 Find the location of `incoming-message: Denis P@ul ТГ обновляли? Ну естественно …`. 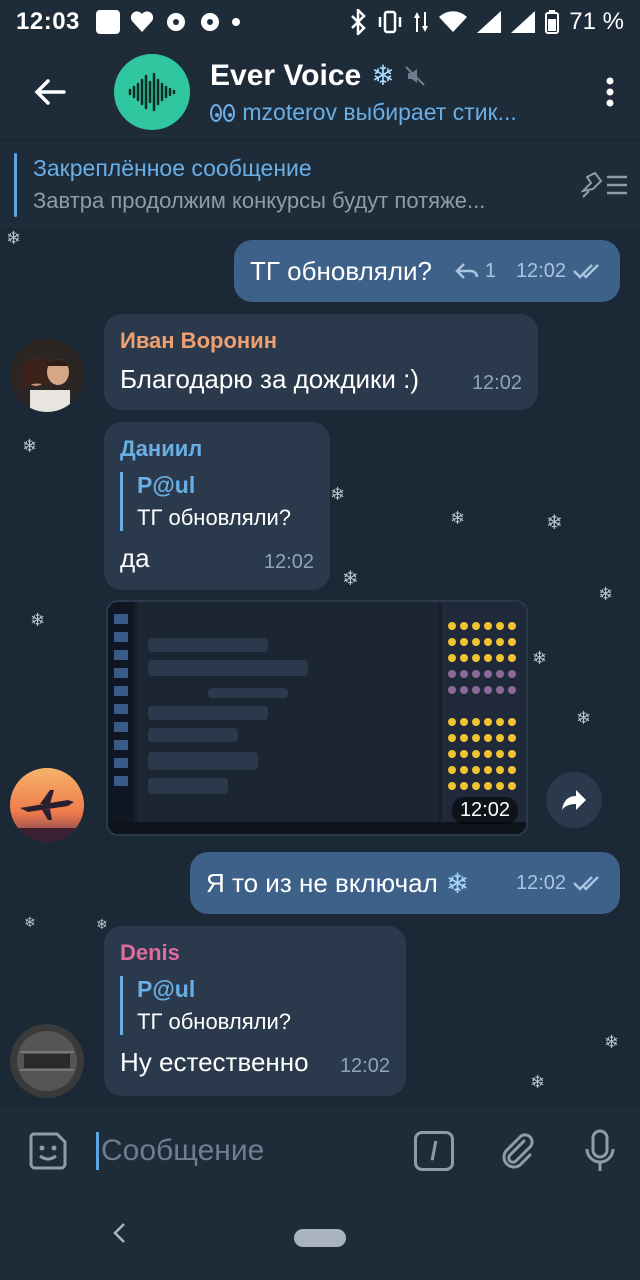

incoming-message: Denis P@ul ТГ обновляли? Ну естественно … is located at coordinates (255, 1011).